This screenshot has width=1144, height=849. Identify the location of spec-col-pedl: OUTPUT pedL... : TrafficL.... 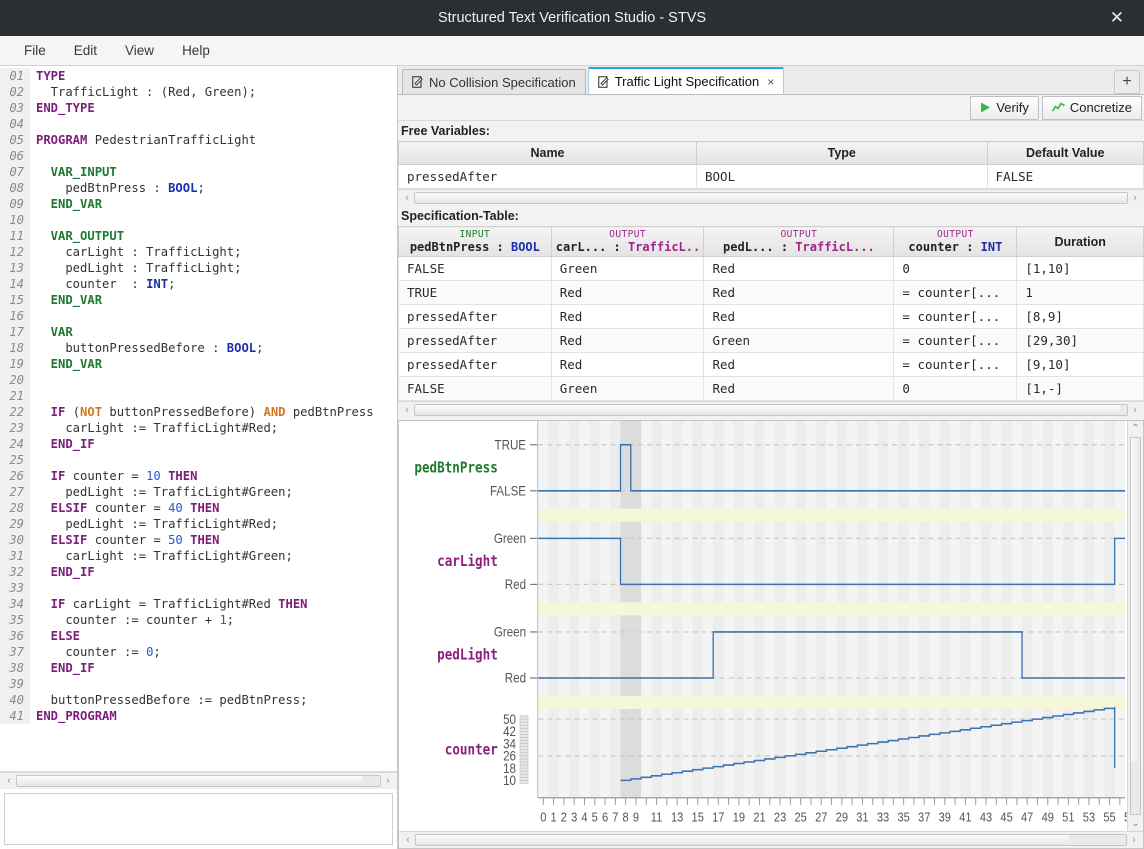
(799, 241).